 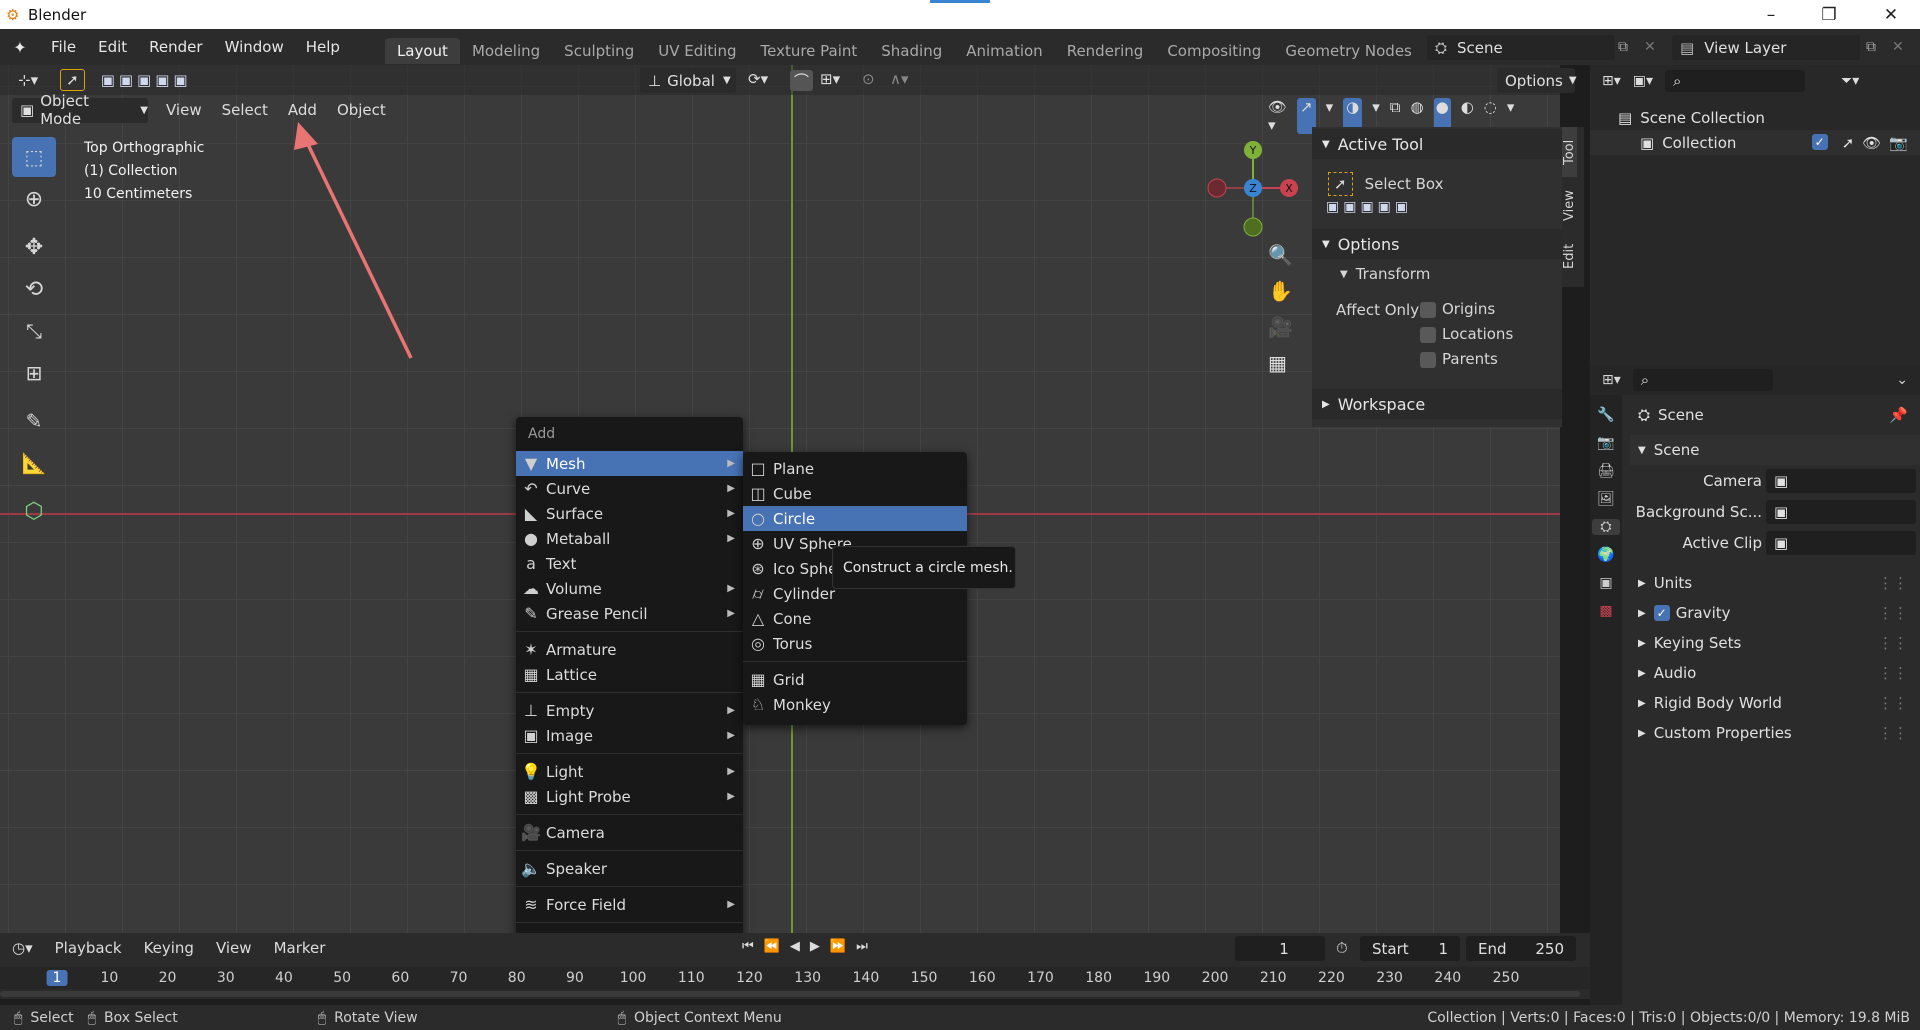 I want to click on affect-origins-option: Origins, so click(x=1466, y=309).